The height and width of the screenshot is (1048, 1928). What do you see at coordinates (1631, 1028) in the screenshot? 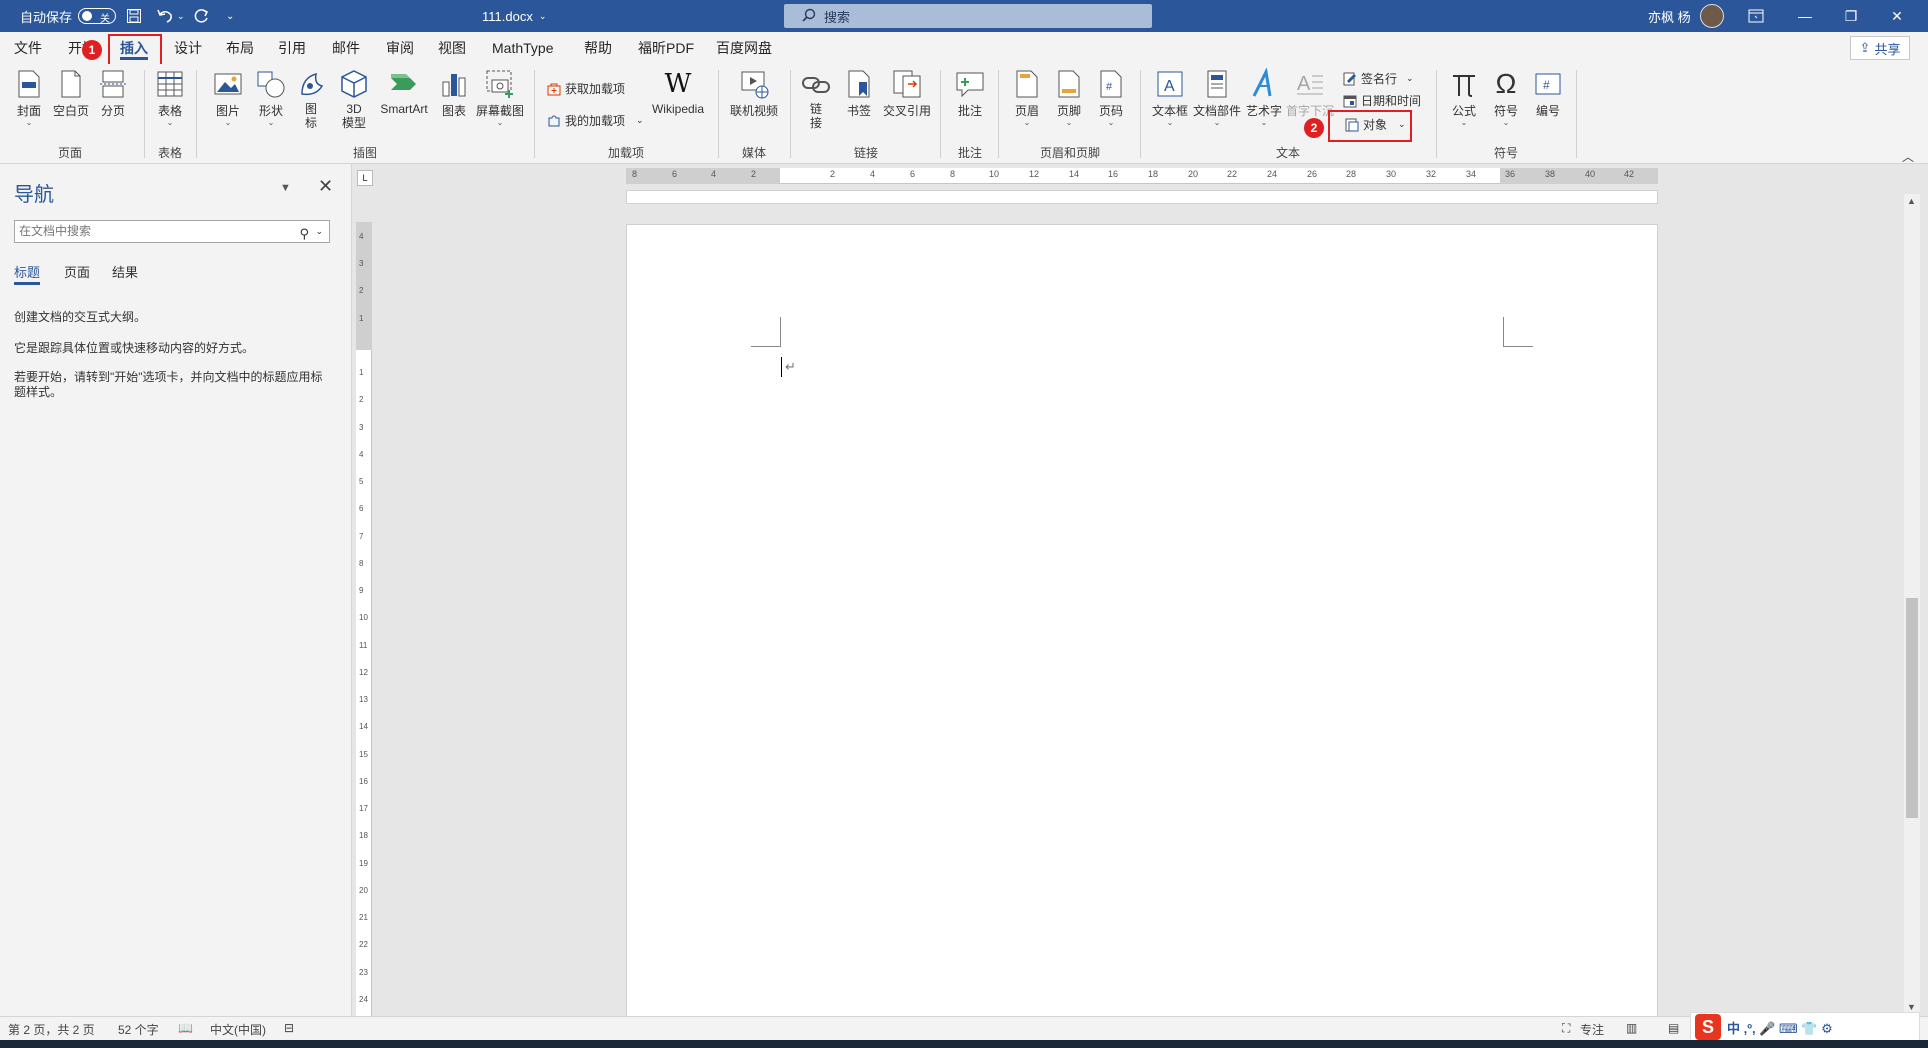
I see `read-mode-icon: ▥` at bounding box center [1631, 1028].